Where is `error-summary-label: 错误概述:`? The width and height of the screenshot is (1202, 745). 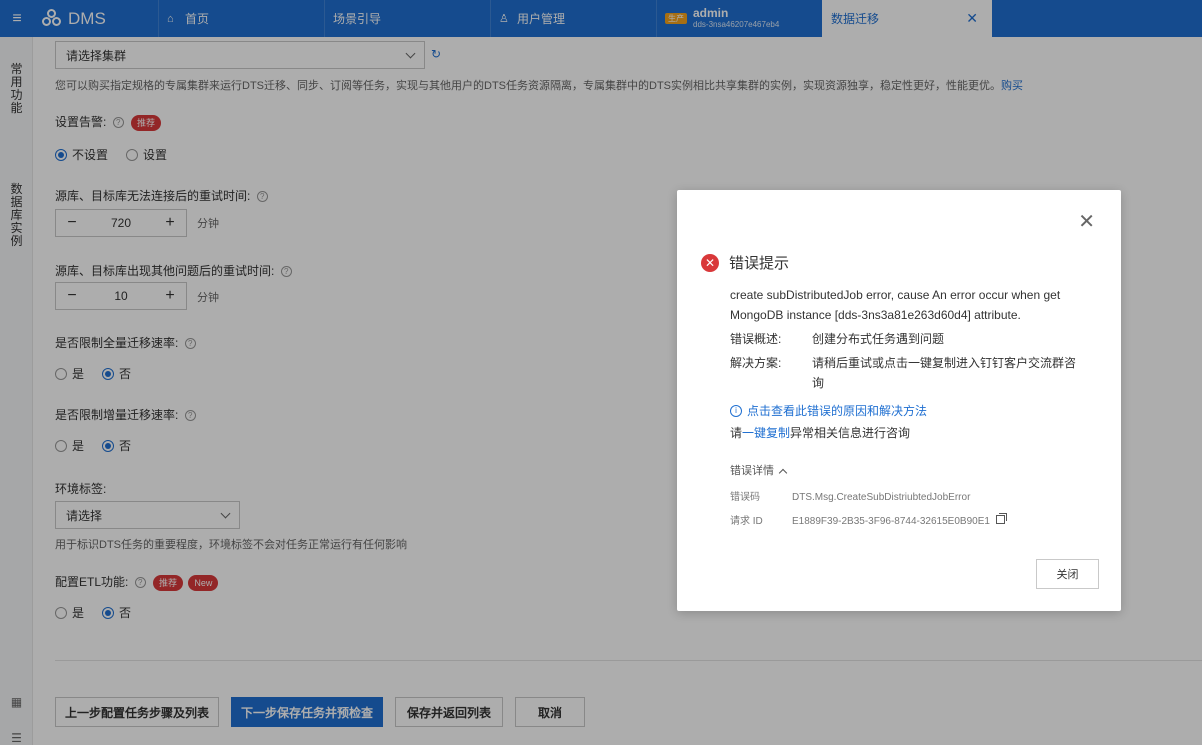 error-summary-label: 错误概述: is located at coordinates (756, 339).